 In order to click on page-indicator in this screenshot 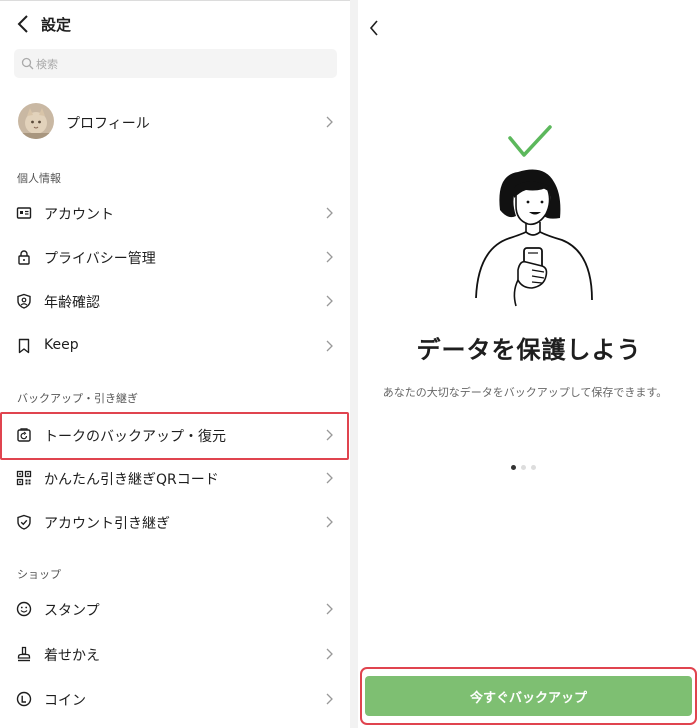, I will do `click(526, 469)`.